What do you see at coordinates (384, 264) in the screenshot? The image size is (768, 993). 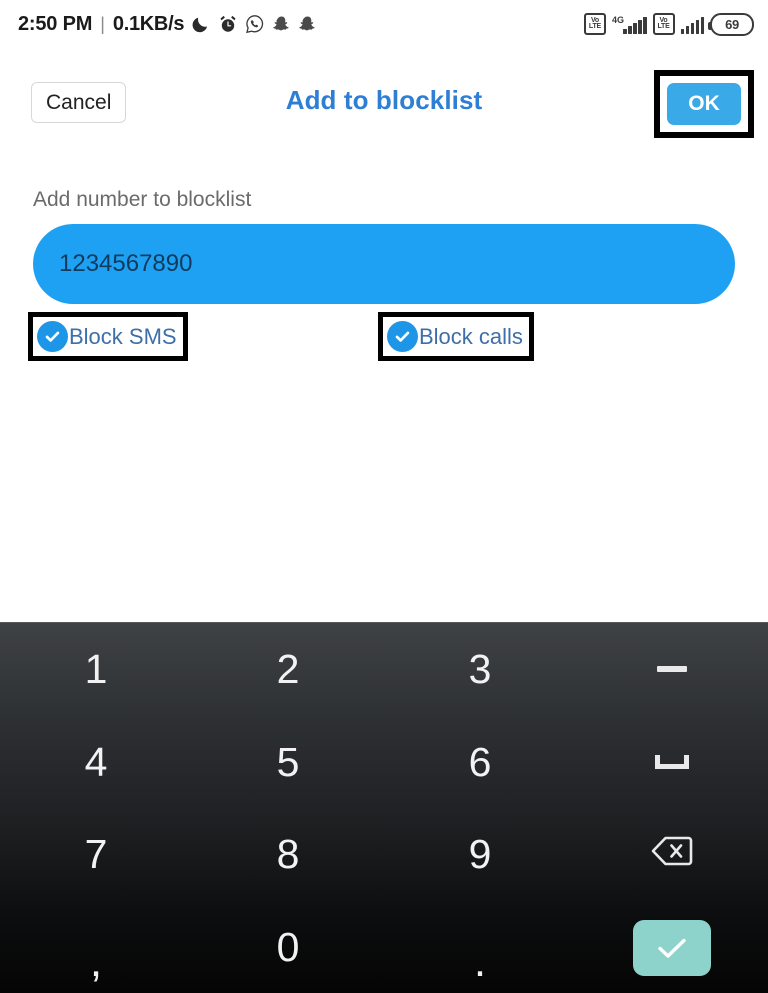 I see `number-input` at bounding box center [384, 264].